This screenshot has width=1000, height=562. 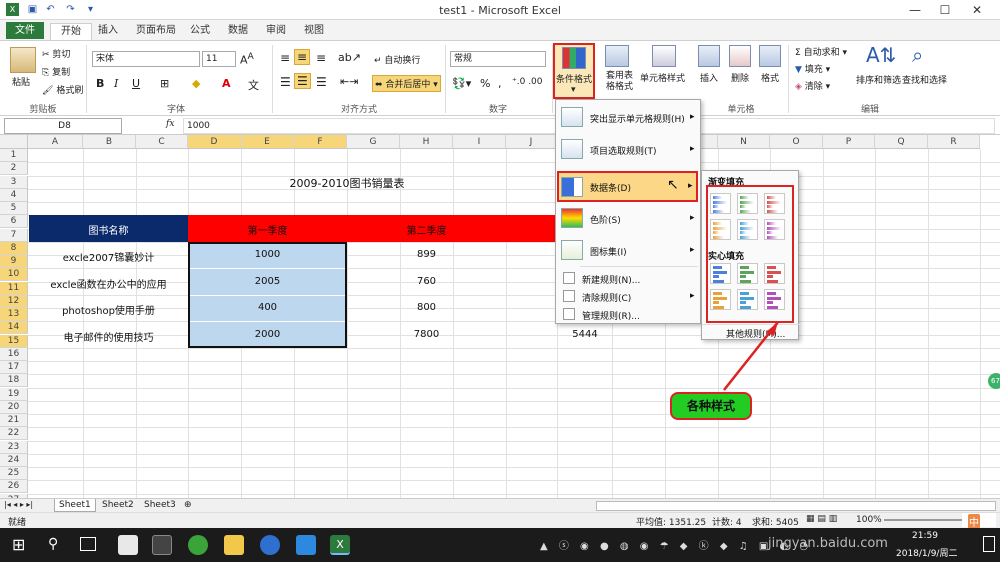 I want to click on fill-button: ▼ 填充 ▾, so click(x=812, y=68).